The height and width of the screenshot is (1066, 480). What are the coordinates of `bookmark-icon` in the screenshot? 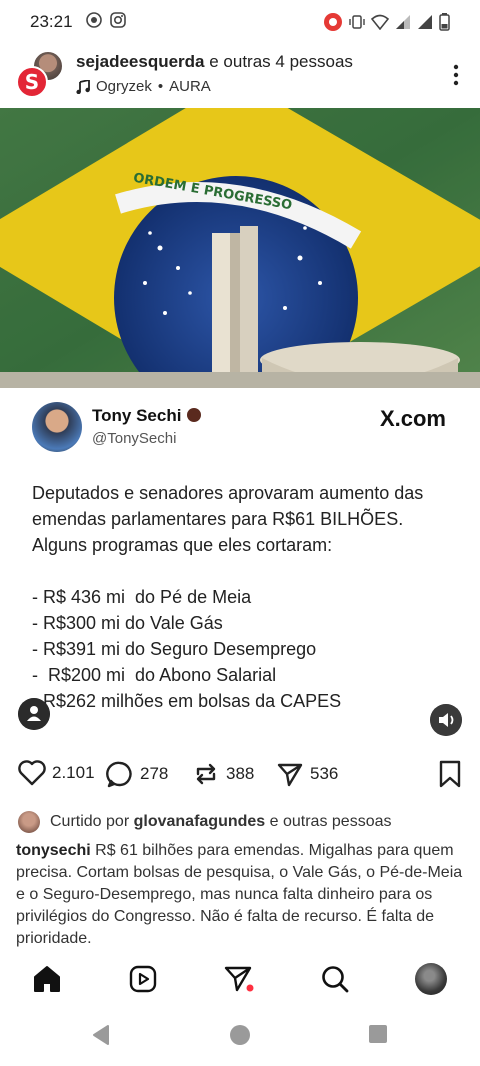 It's located at (450, 774).